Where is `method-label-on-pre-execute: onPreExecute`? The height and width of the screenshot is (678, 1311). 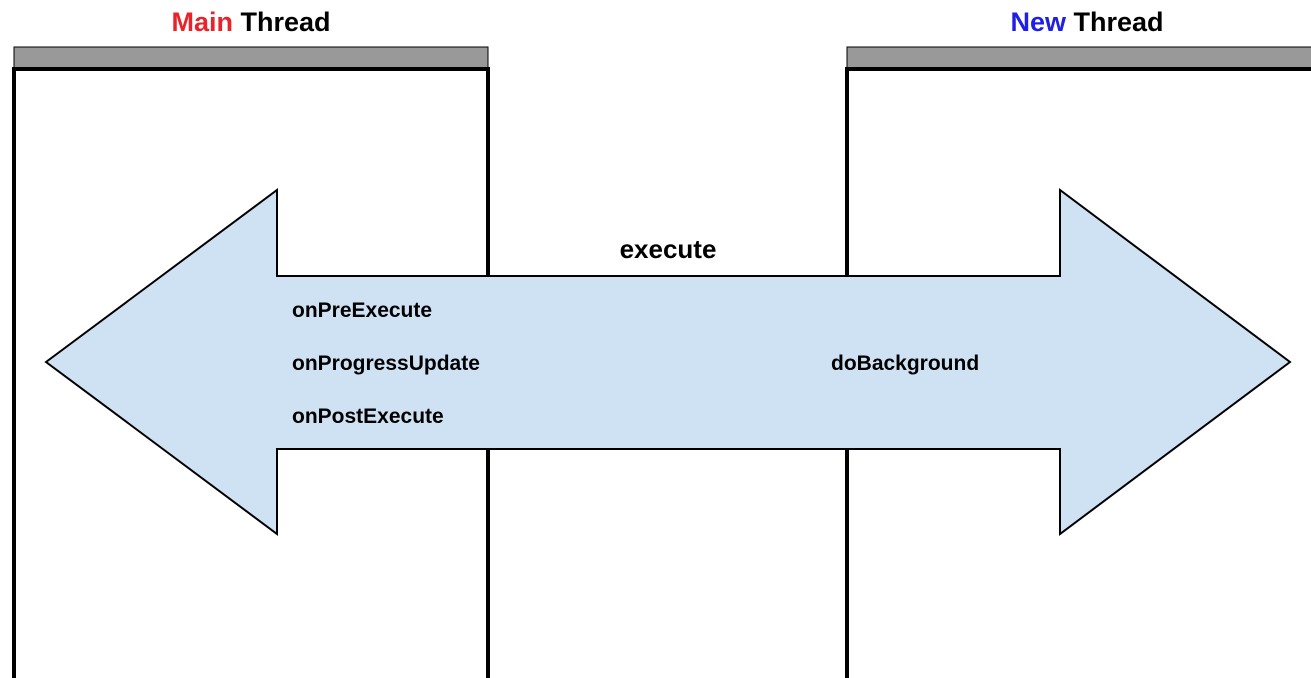 method-label-on-pre-execute: onPreExecute is located at coordinates (362, 310).